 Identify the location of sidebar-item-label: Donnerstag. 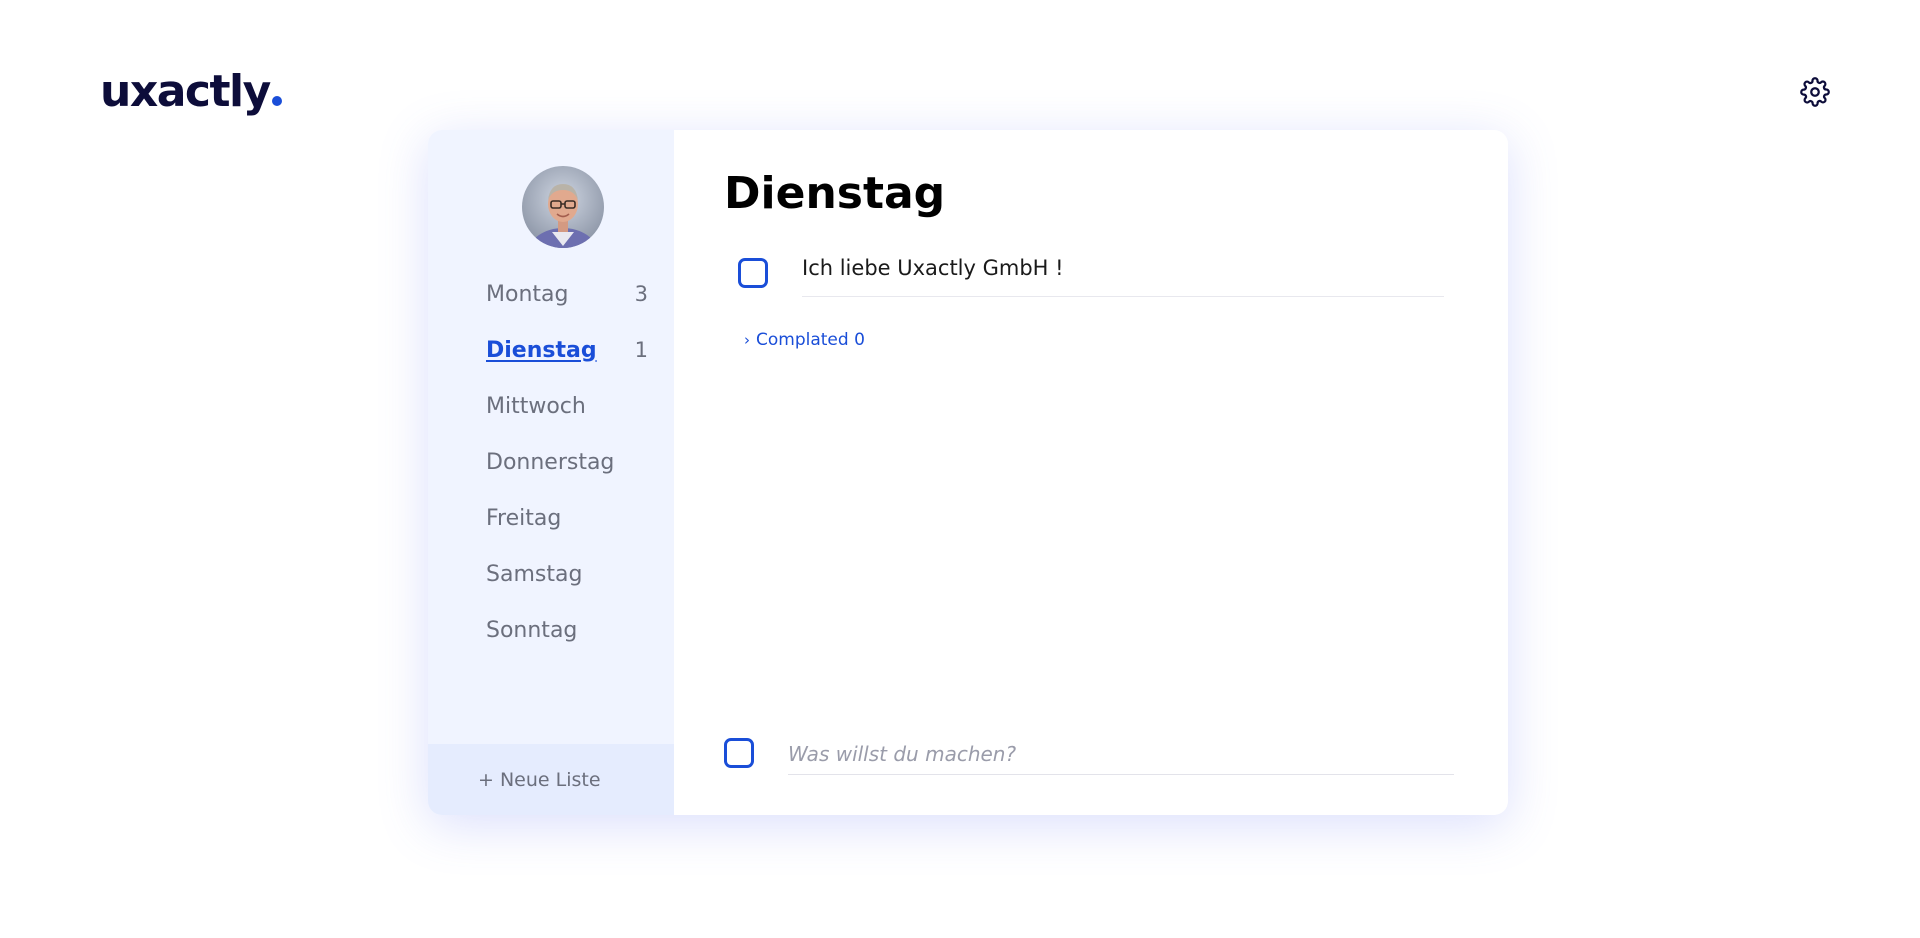
(550, 462).